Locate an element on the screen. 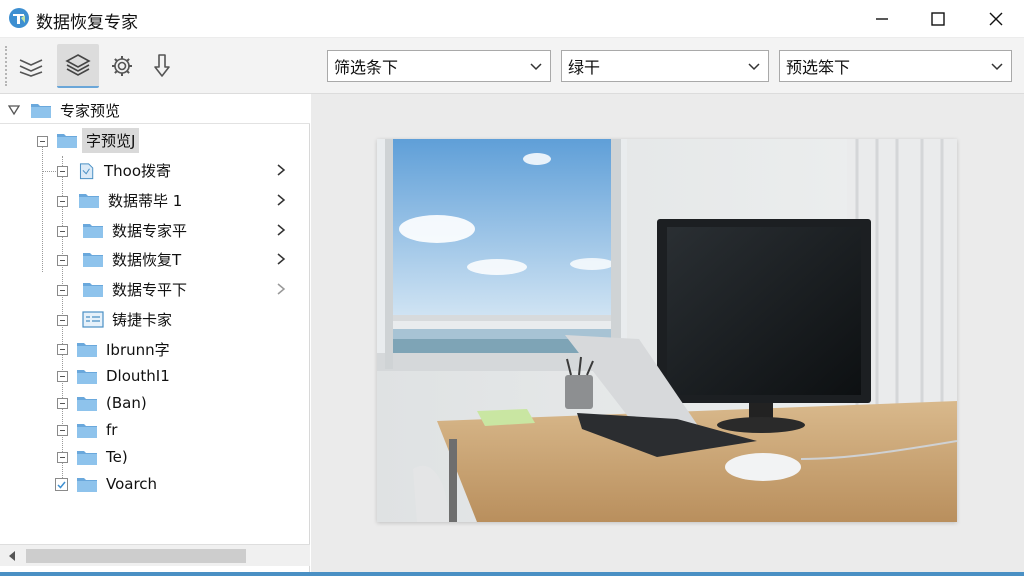  collapse-triangle-icon is located at coordinates (14, 110).